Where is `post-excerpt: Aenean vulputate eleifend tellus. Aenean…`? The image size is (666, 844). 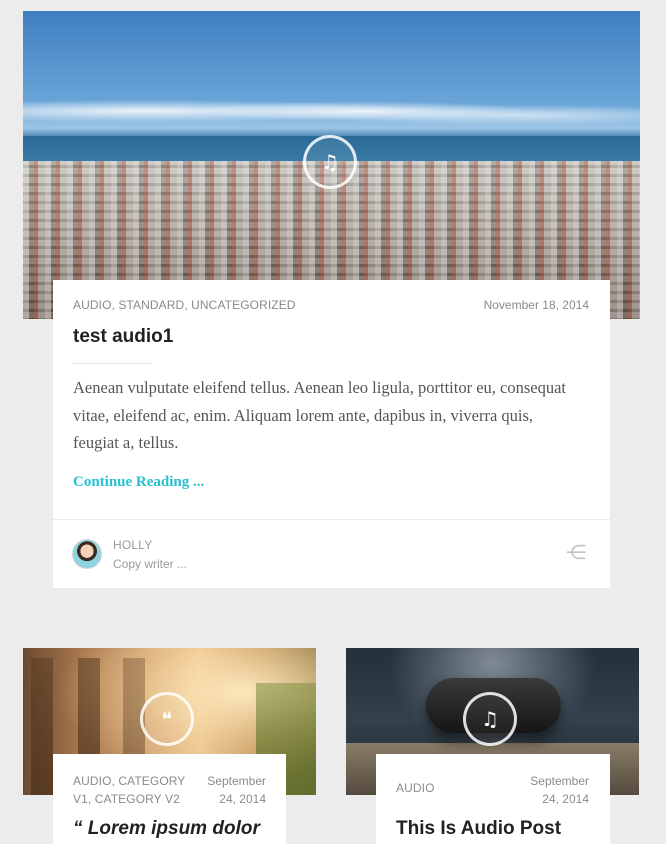 post-excerpt: Aenean vulputate eleifend tellus. Aenean… is located at coordinates (320, 415).